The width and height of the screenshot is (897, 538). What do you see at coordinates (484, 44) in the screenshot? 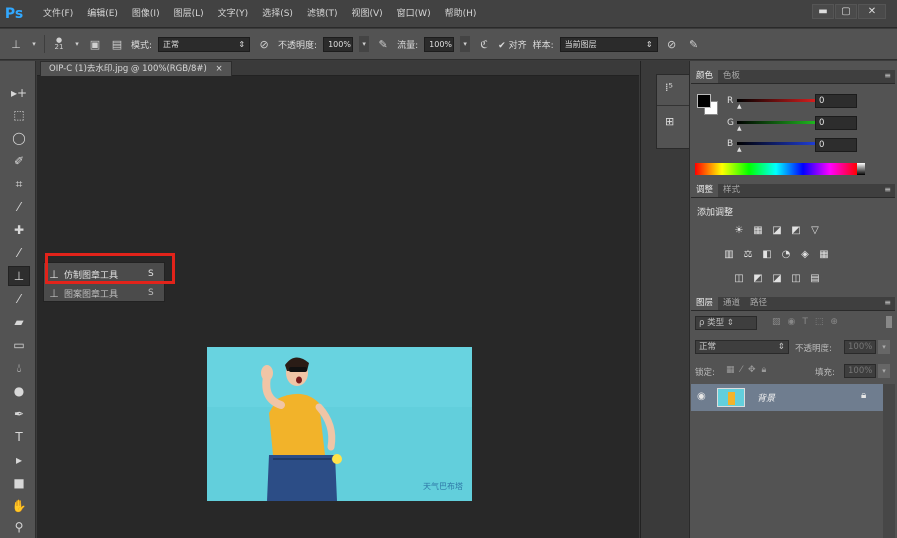
I see `airbrush-mode-icon: ℭ` at bounding box center [484, 44].